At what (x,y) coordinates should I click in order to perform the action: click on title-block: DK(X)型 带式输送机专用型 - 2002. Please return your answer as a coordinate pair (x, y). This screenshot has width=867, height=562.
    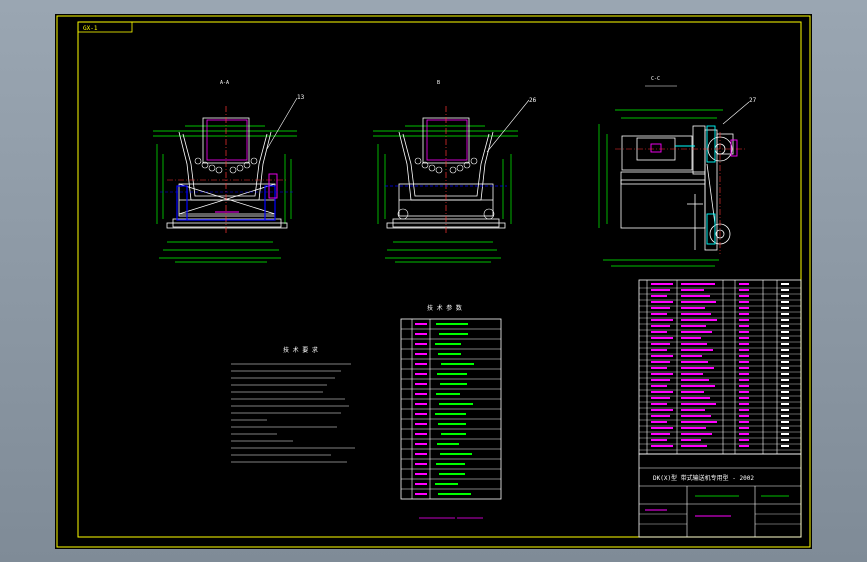
    Looking at the image, I should click on (720, 495).